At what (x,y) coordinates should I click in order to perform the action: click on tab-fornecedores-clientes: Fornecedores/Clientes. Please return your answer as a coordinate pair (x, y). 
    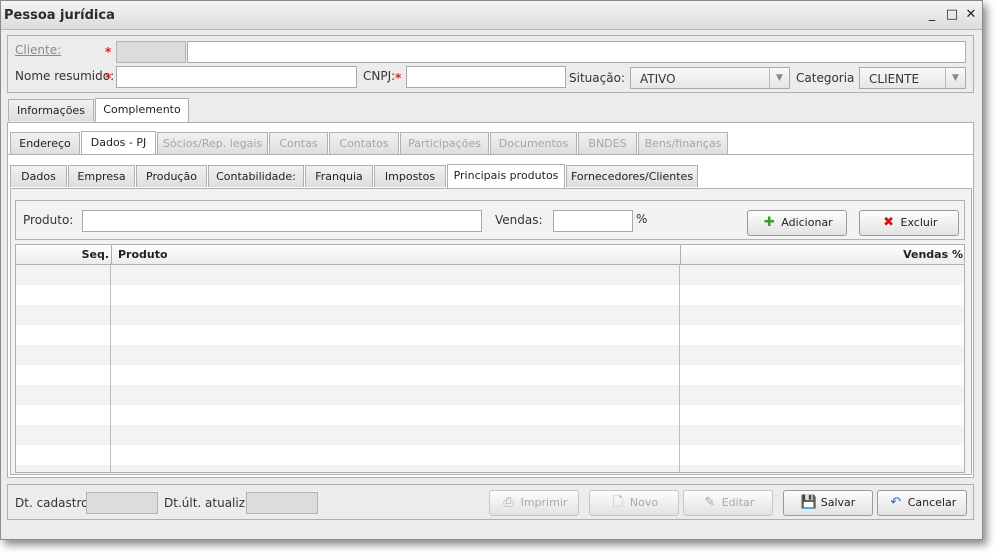
    Looking at the image, I should click on (632, 176).